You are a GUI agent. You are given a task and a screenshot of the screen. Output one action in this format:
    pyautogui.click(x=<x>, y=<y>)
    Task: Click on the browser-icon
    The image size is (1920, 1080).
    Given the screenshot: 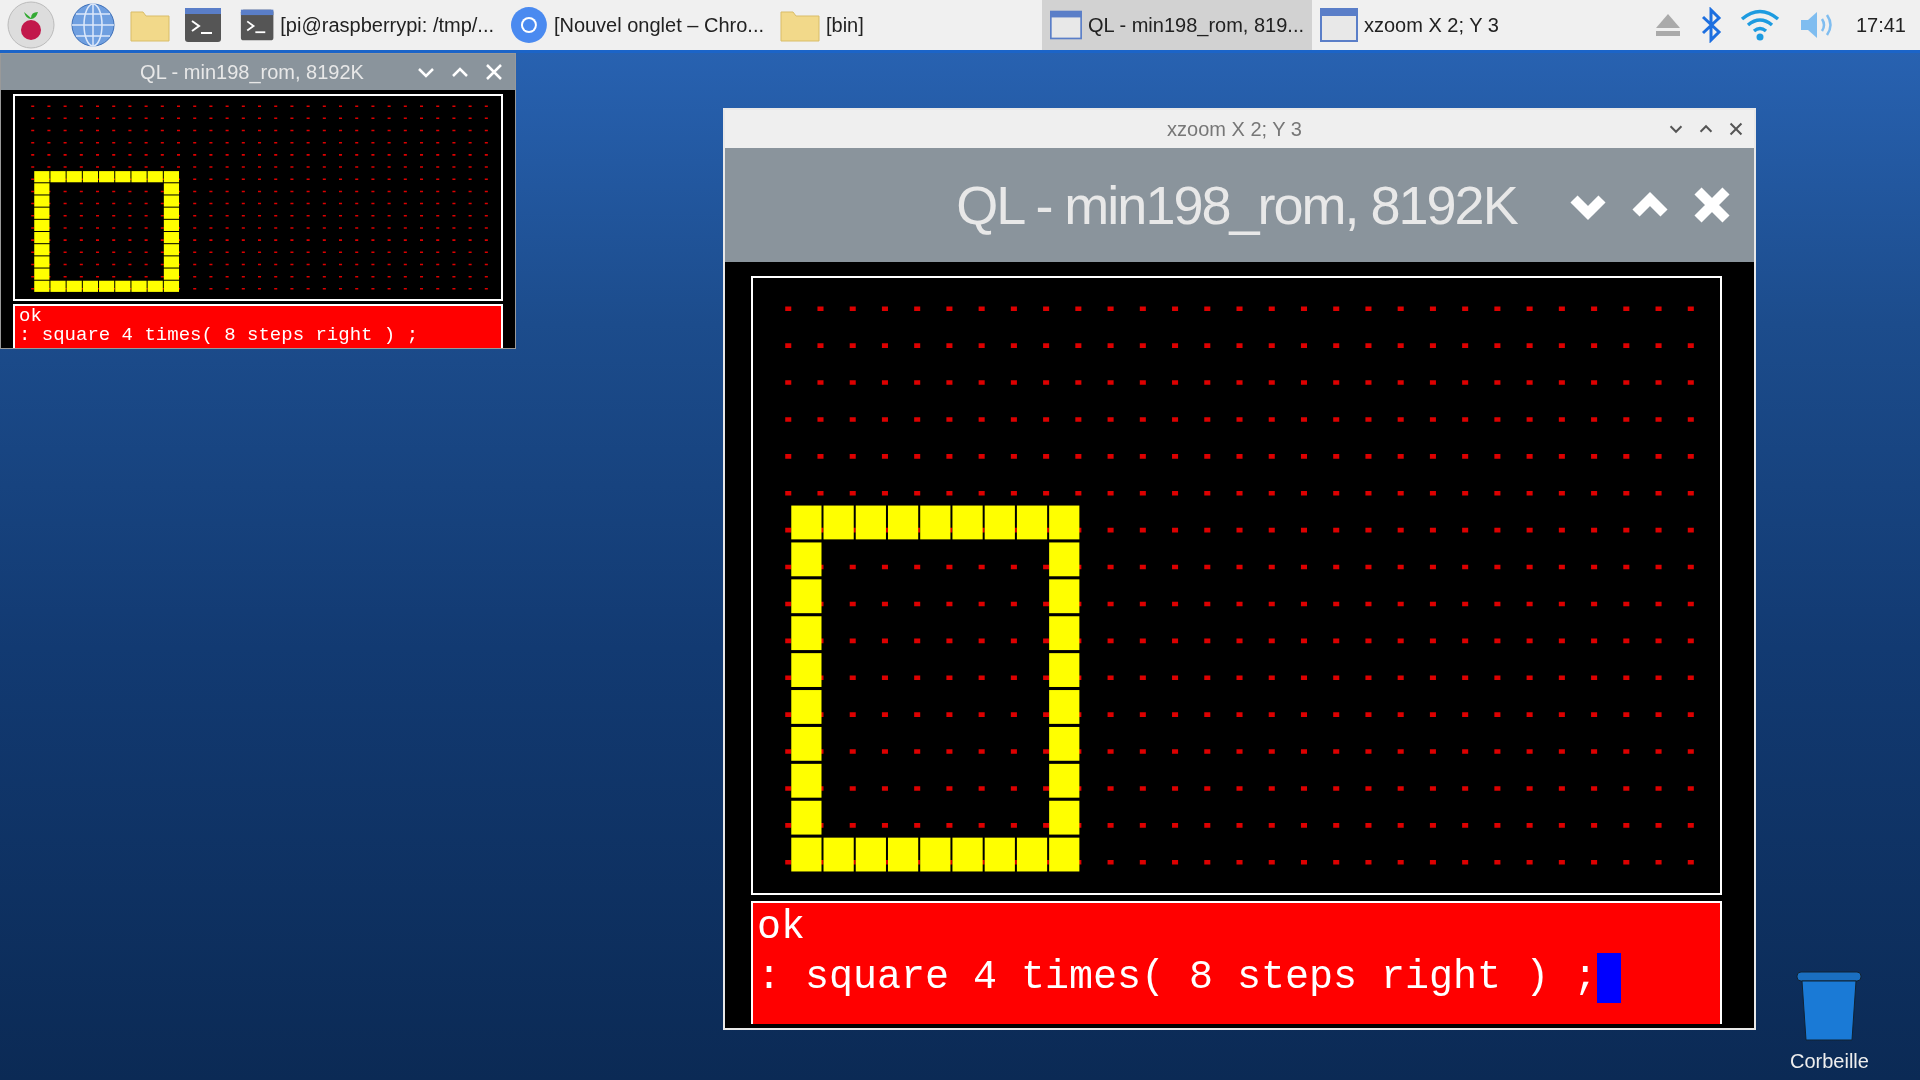 What is the action you would take?
    pyautogui.click(x=529, y=25)
    